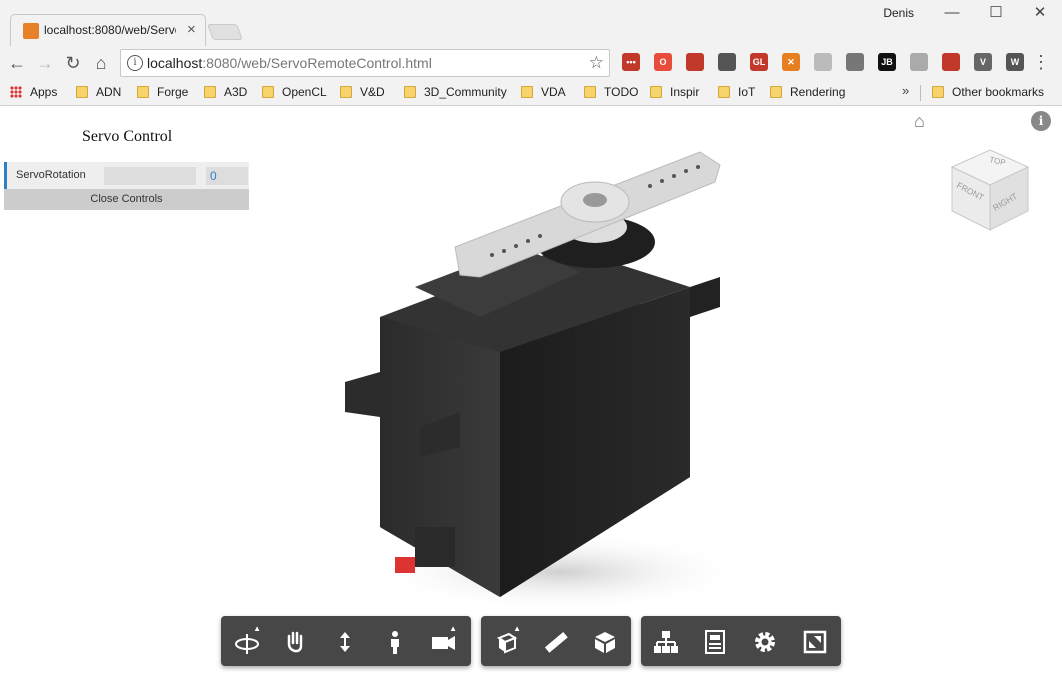 The height and width of the screenshot is (674, 1062). I want to click on ext-v-icon: V, so click(983, 62).